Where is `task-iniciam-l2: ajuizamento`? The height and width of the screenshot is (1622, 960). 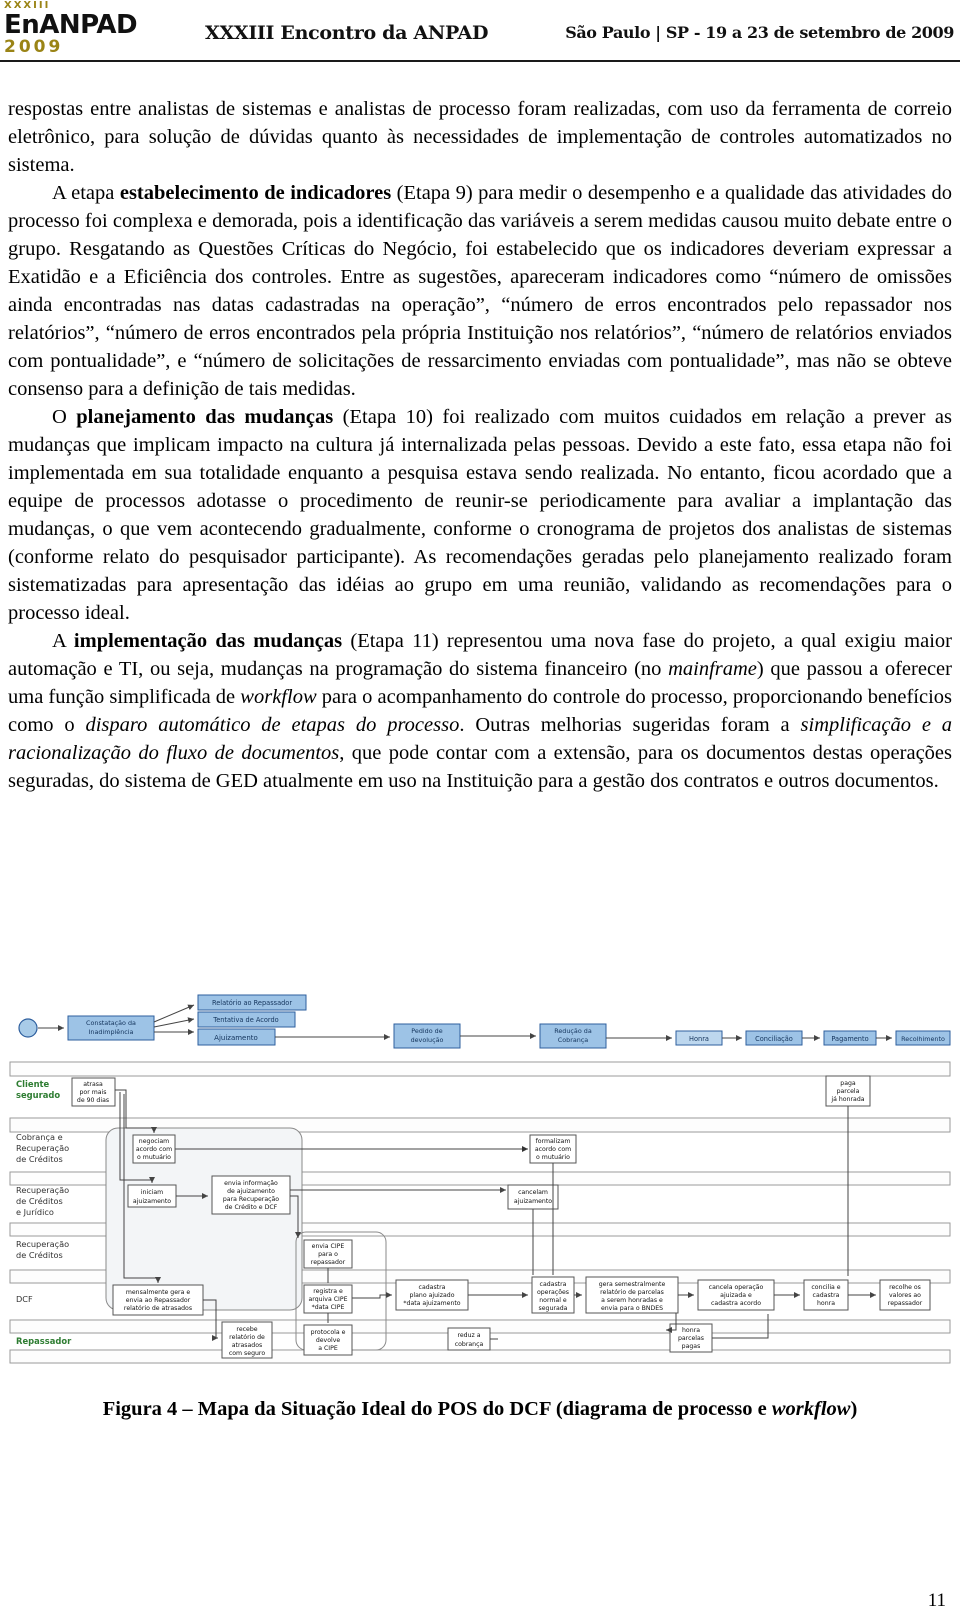
task-iniciam-l2: ajuizamento is located at coordinates (152, 1201).